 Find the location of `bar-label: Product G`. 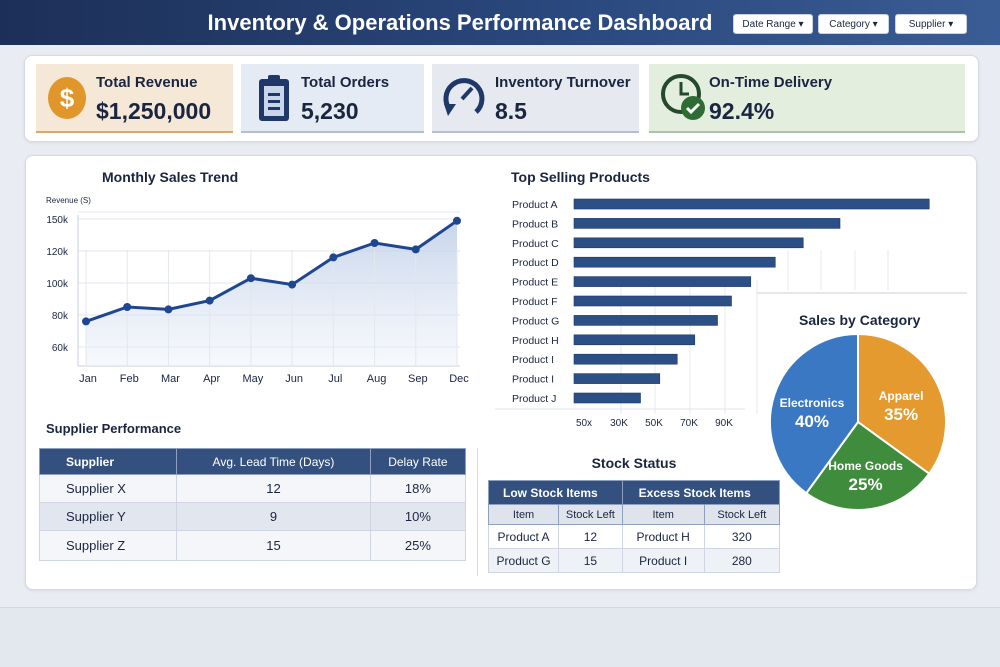

bar-label: Product G is located at coordinates (535, 321).